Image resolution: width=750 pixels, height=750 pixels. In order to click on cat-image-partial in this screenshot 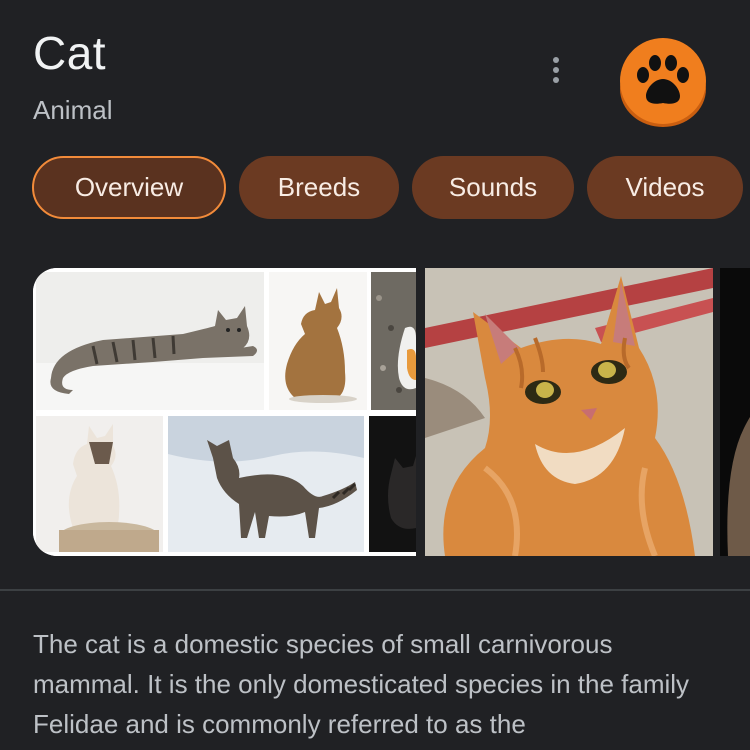, I will do `click(735, 412)`.